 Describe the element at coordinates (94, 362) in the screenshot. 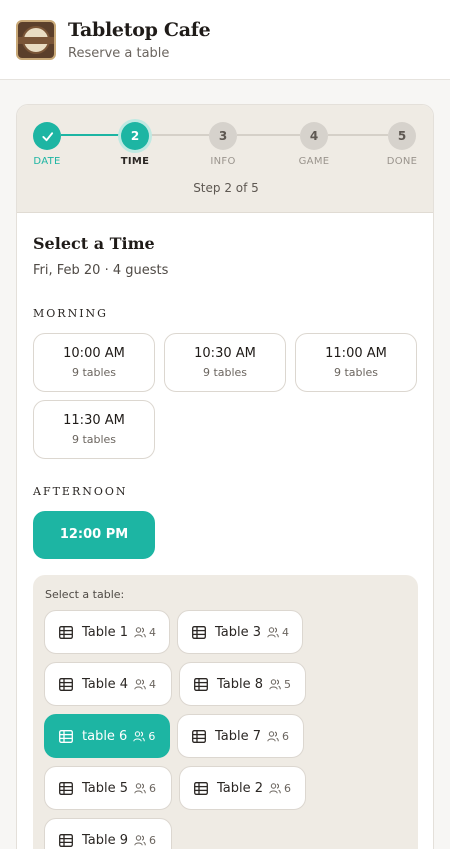

I see `time-slot-1000: 10:00 AM 9 tables` at that location.